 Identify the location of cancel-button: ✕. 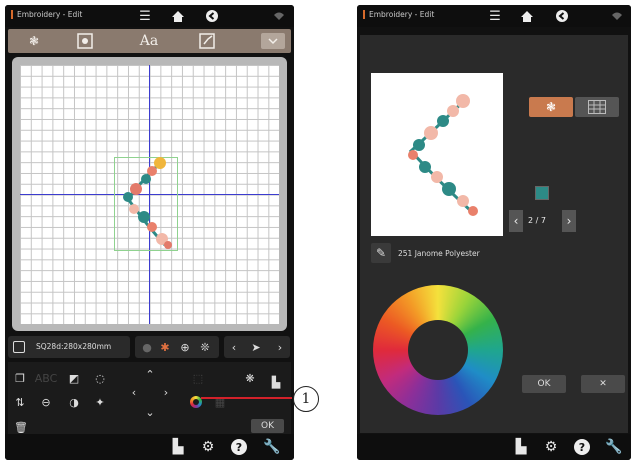
(603, 384).